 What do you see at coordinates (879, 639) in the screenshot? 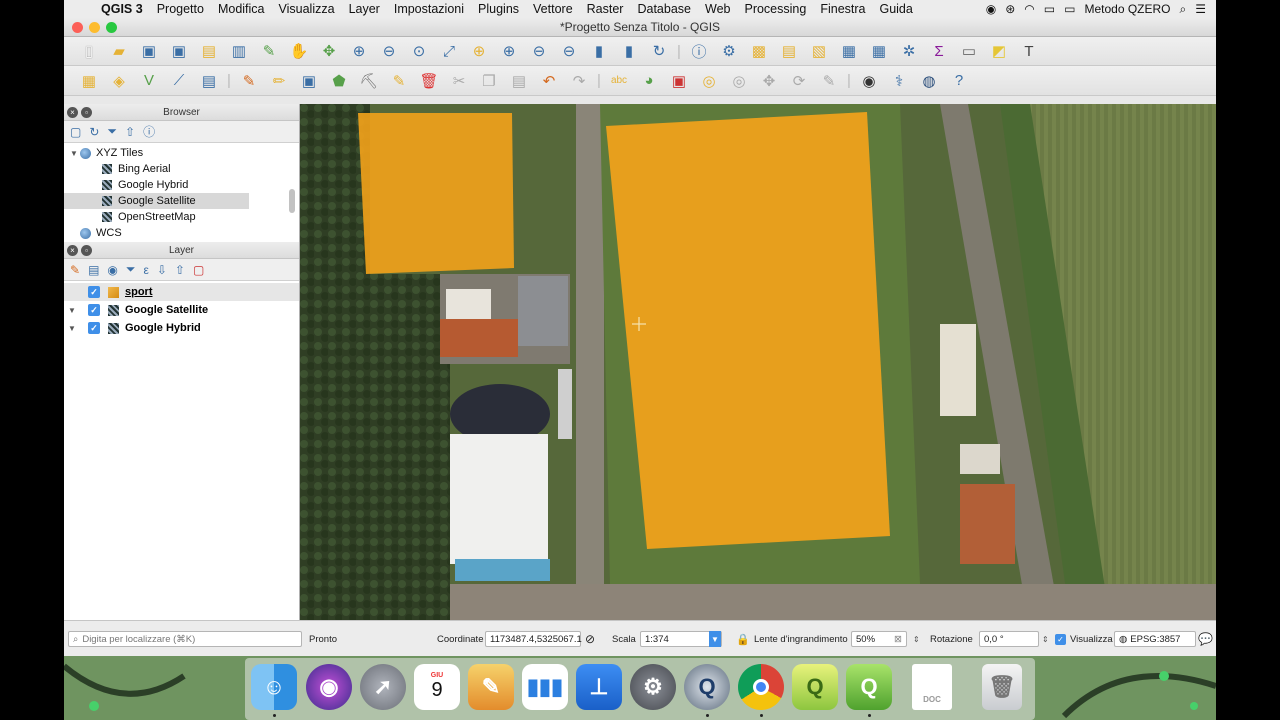
I see `magnifier-spinbox: 50% ⊠` at bounding box center [879, 639].